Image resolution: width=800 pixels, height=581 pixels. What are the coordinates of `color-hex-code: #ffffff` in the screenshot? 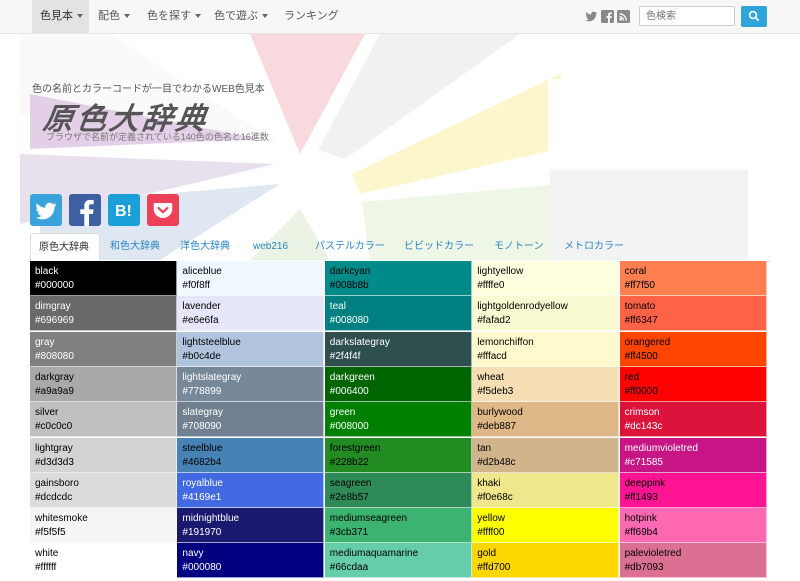 It's located at (46, 568).